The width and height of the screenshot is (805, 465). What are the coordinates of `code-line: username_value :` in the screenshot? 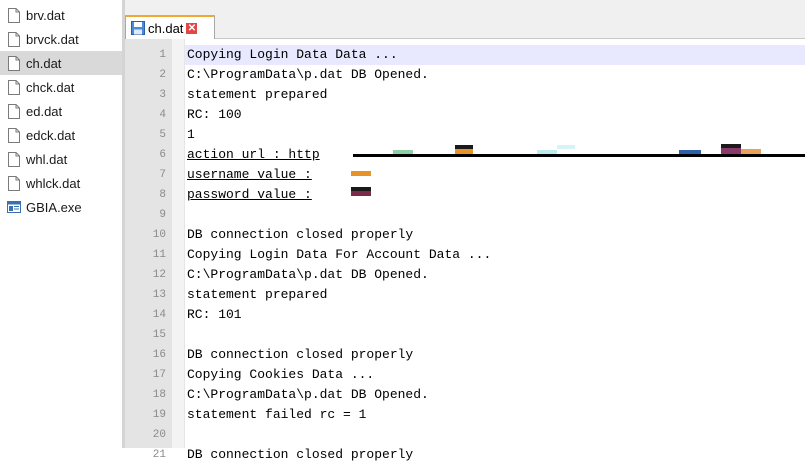 It's located at (249, 174).